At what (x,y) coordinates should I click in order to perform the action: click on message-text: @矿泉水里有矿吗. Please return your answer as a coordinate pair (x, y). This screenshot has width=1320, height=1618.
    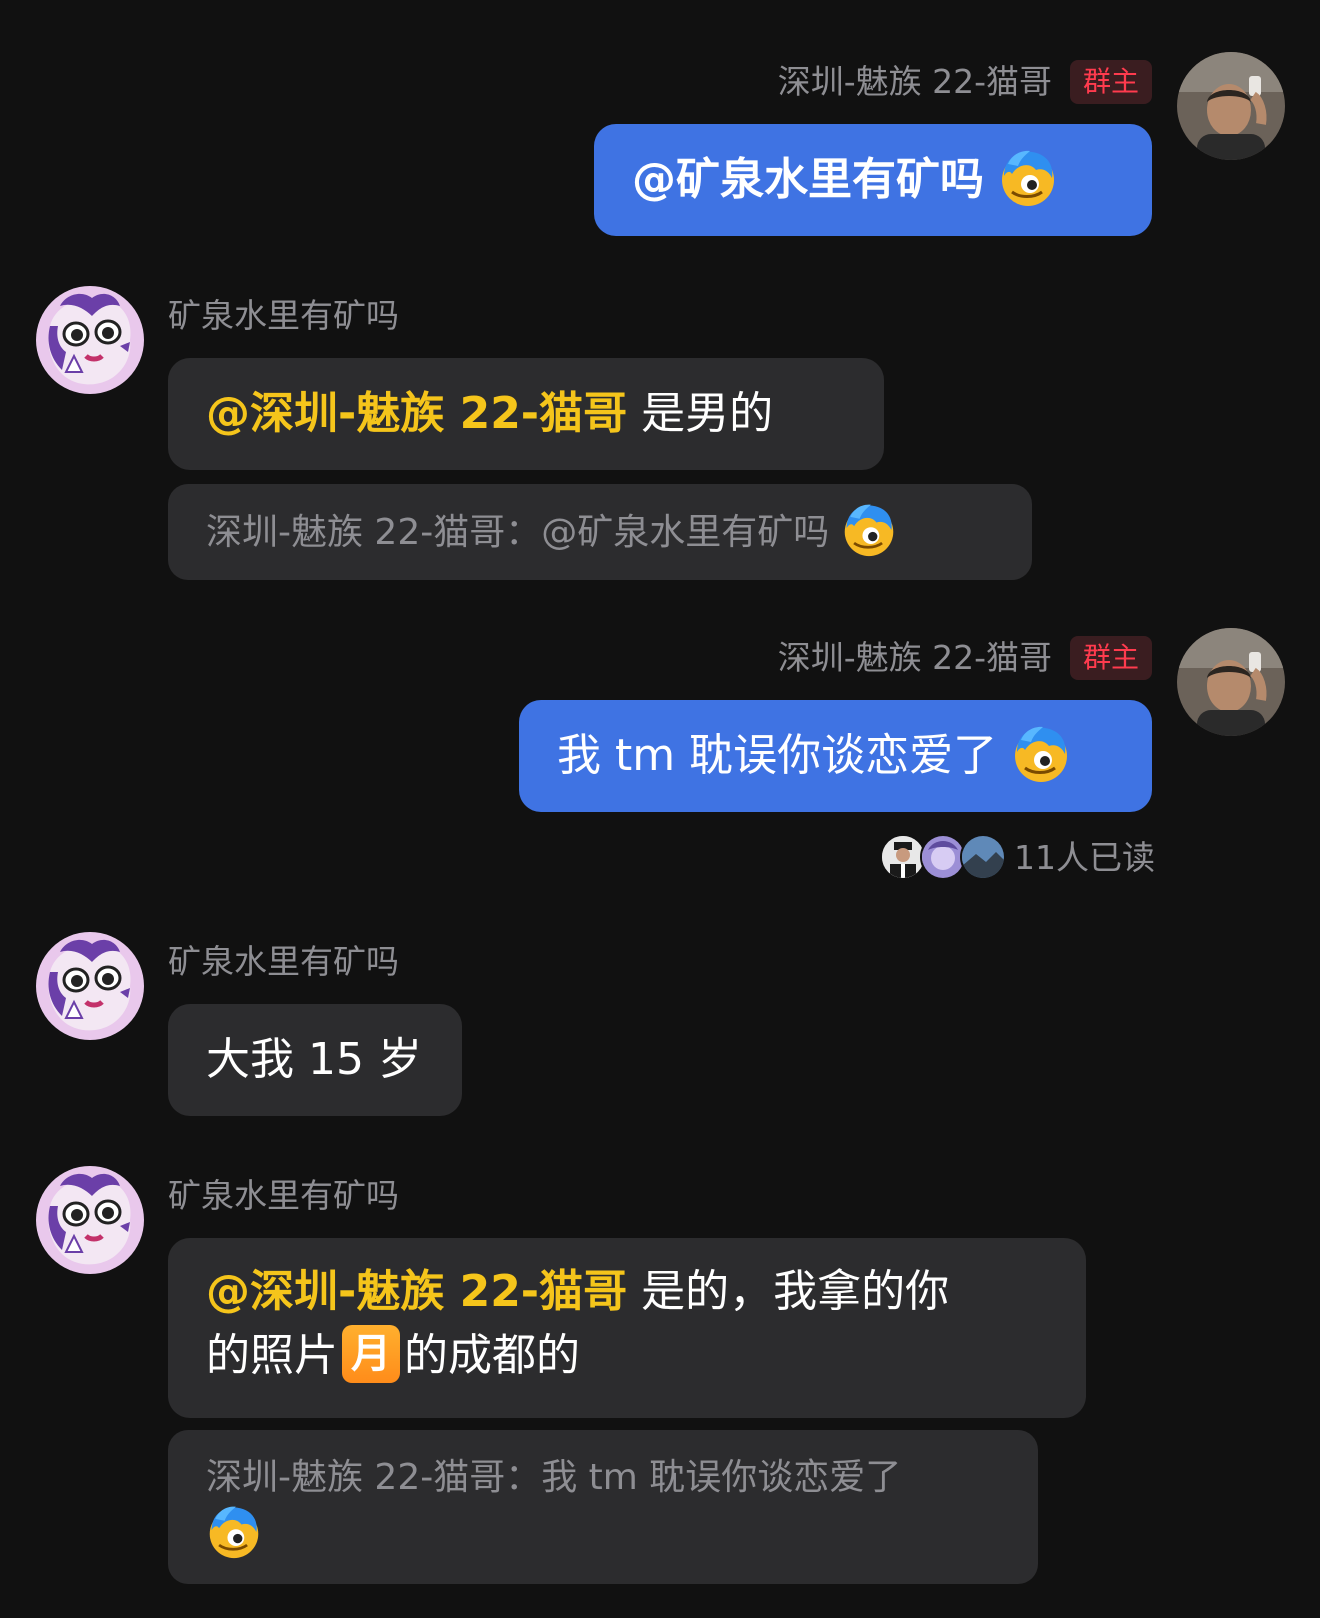
    Looking at the image, I should click on (808, 179).